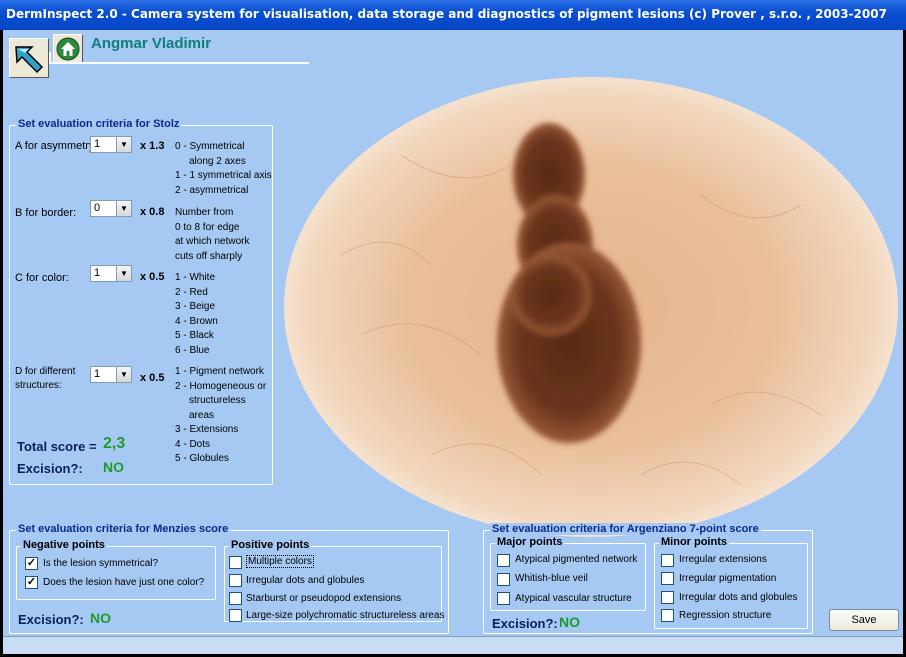 This screenshot has width=906, height=657. Describe the element at coordinates (207, 227) in the screenshot. I see `desc-line: 0 to 8 for edge` at that location.